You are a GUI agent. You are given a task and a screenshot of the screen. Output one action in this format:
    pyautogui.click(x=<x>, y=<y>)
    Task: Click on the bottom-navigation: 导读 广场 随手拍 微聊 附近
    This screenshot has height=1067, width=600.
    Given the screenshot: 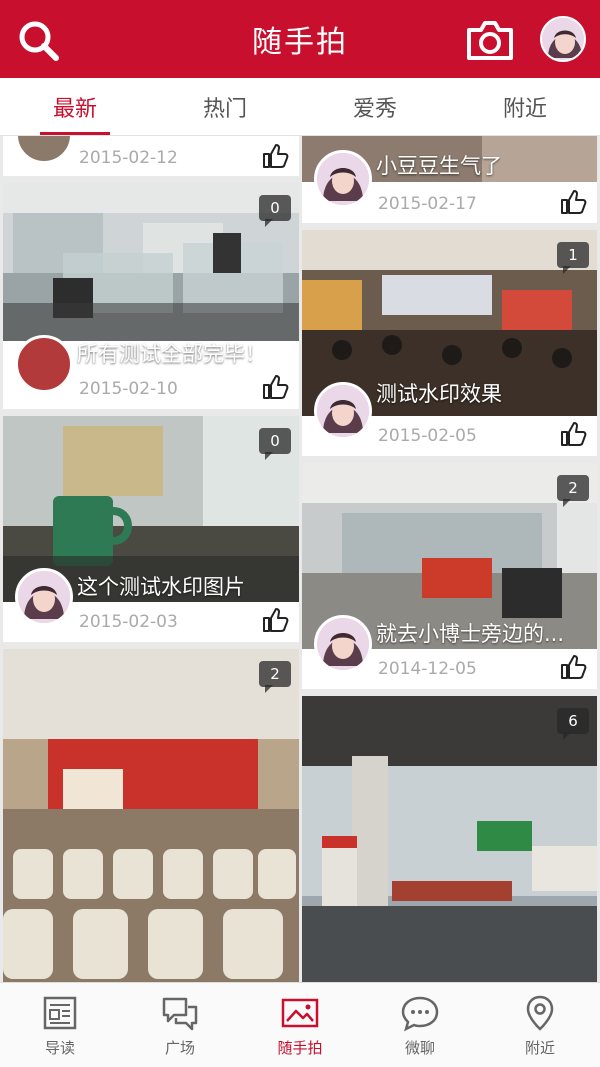 What is the action you would take?
    pyautogui.click(x=300, y=1024)
    